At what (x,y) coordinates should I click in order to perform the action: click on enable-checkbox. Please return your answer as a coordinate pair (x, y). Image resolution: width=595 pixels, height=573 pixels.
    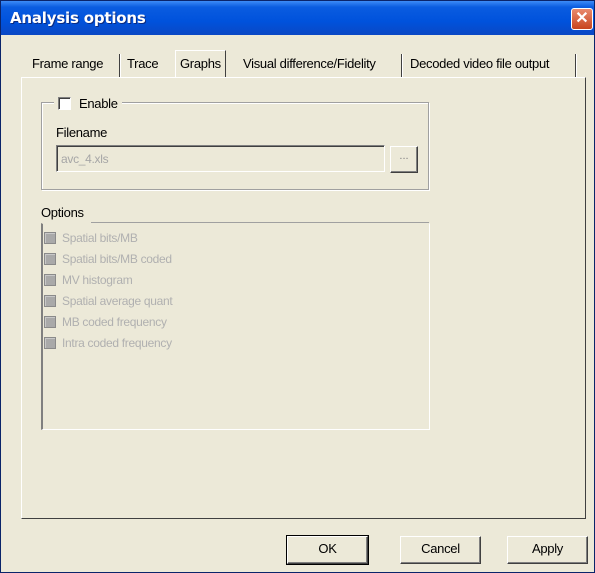
    Looking at the image, I should click on (64, 103).